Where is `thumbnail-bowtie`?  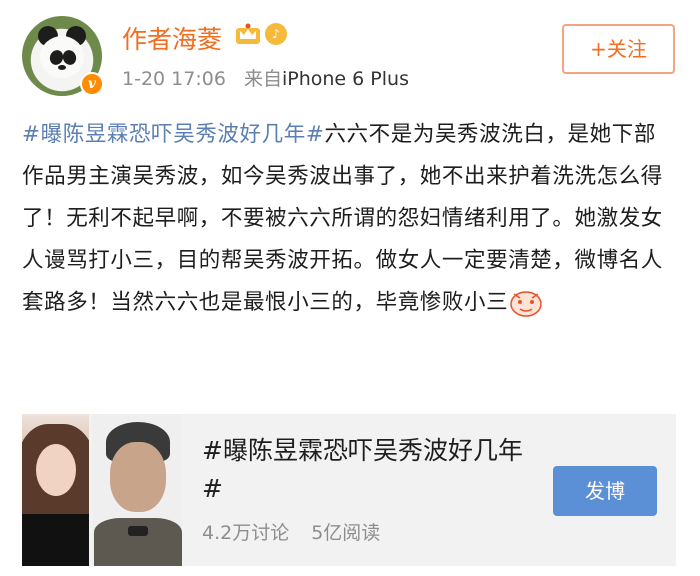 thumbnail-bowtie is located at coordinates (138, 531).